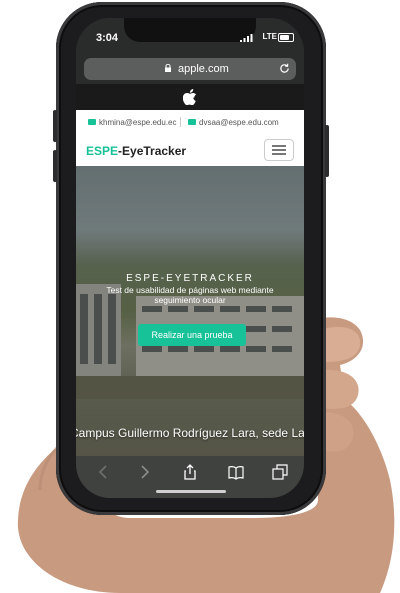  Describe the element at coordinates (190, 30) in the screenshot. I see `notch` at that location.